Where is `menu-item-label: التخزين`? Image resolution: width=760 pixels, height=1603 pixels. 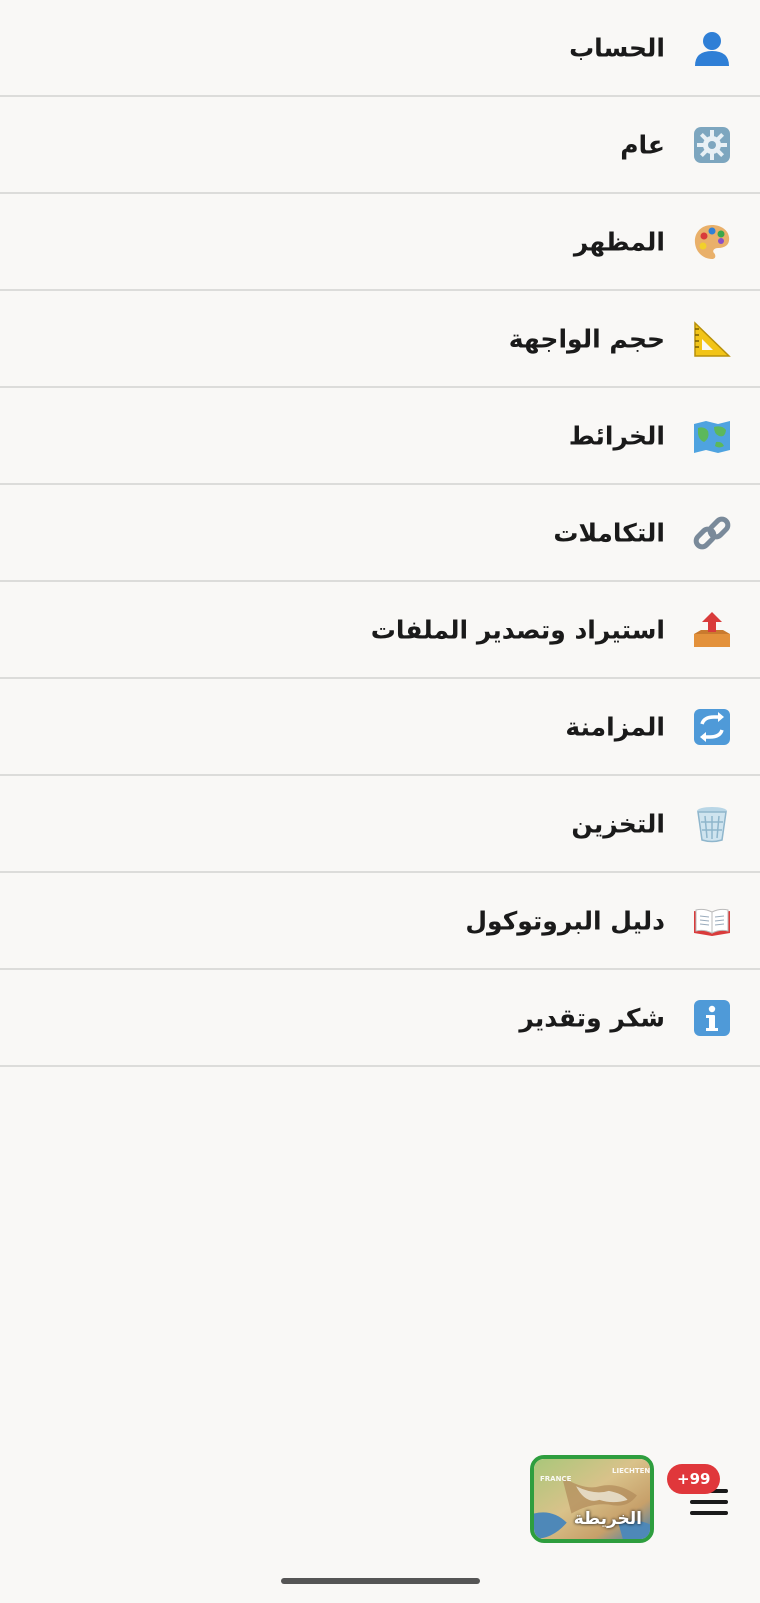 menu-item-label: التخزين is located at coordinates (618, 823).